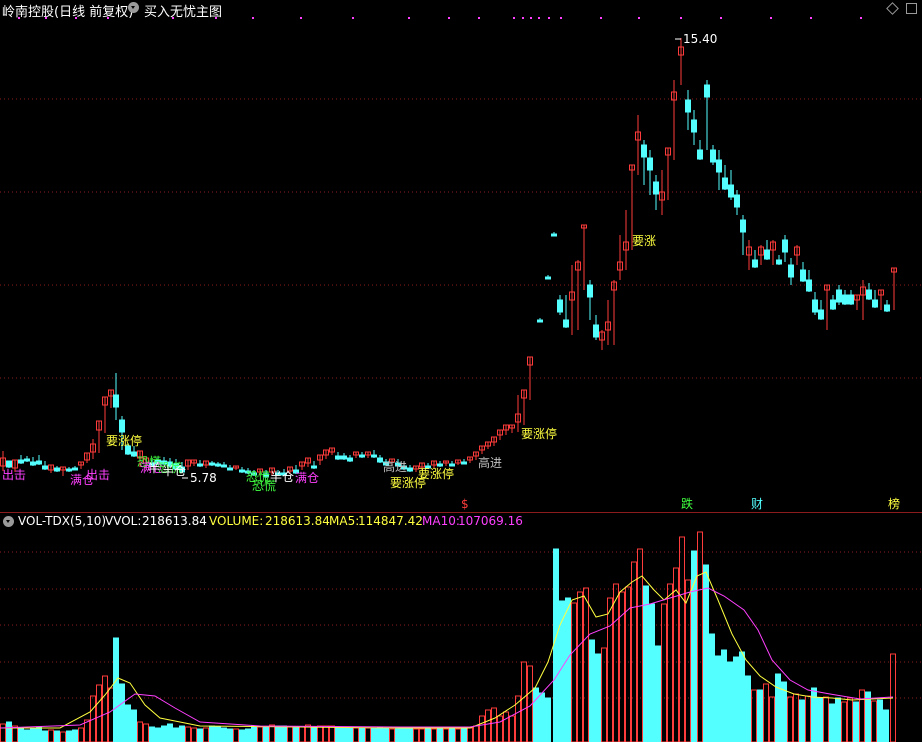 This screenshot has height=742, width=922. Describe the element at coordinates (490, 462) in the screenshot. I see `signal-label: 高进` at that location.